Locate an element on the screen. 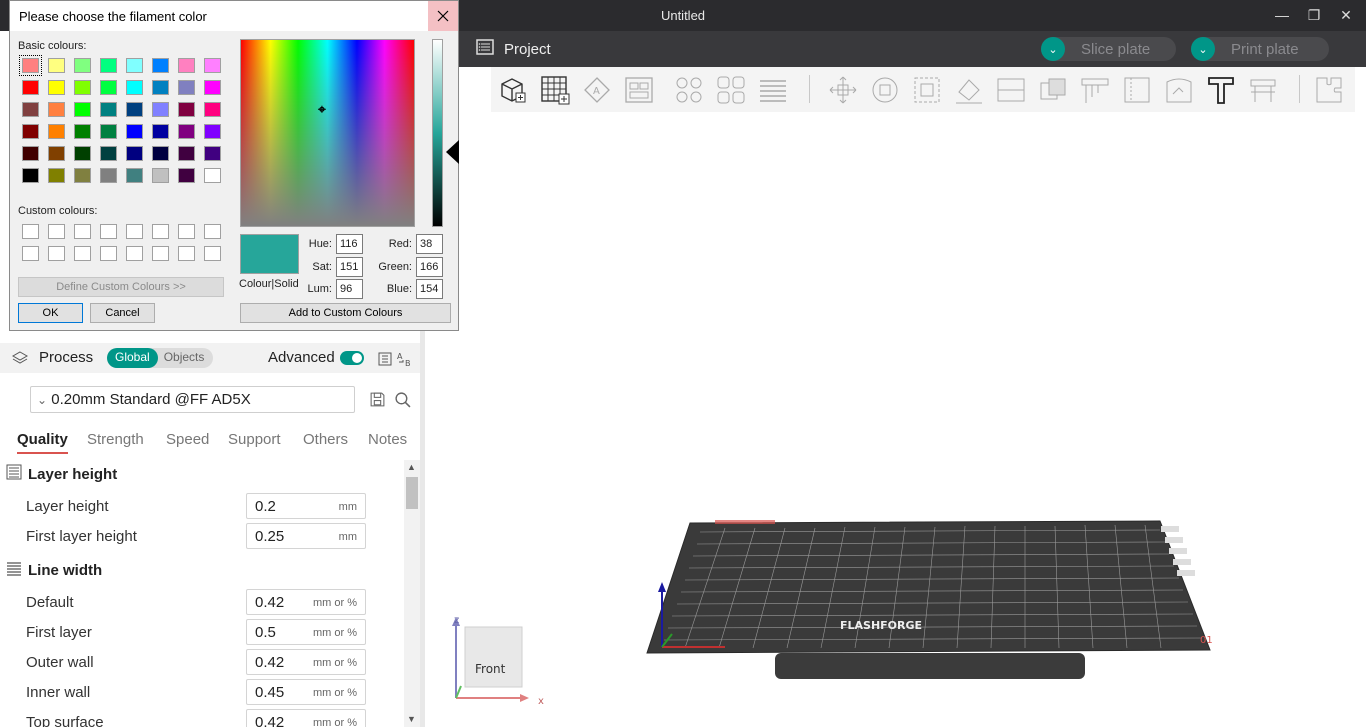 The height and width of the screenshot is (727, 1366). process-preset-dropdown: ⌄ 0.20mm Standard @FF AD5X is located at coordinates (192, 399).